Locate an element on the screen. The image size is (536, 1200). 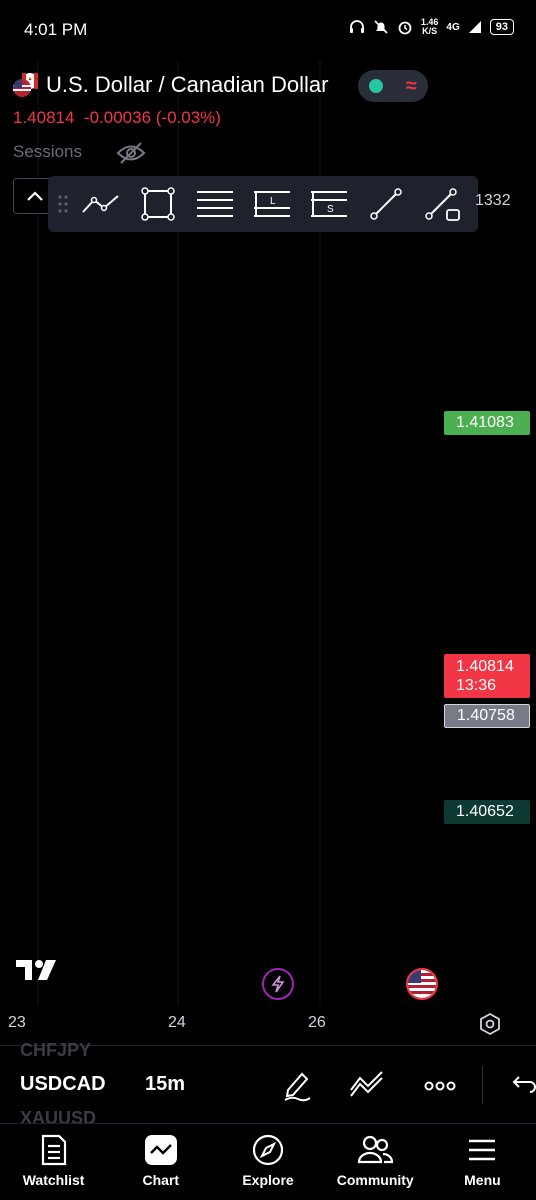
rectangle-tool is located at coordinates (157, 204).